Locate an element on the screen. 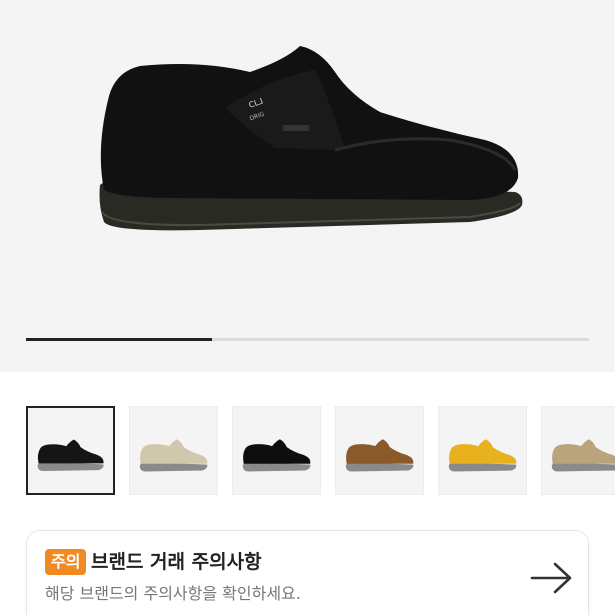 The width and height of the screenshot is (615, 615). thumbnail-strip is located at coordinates (320, 451).